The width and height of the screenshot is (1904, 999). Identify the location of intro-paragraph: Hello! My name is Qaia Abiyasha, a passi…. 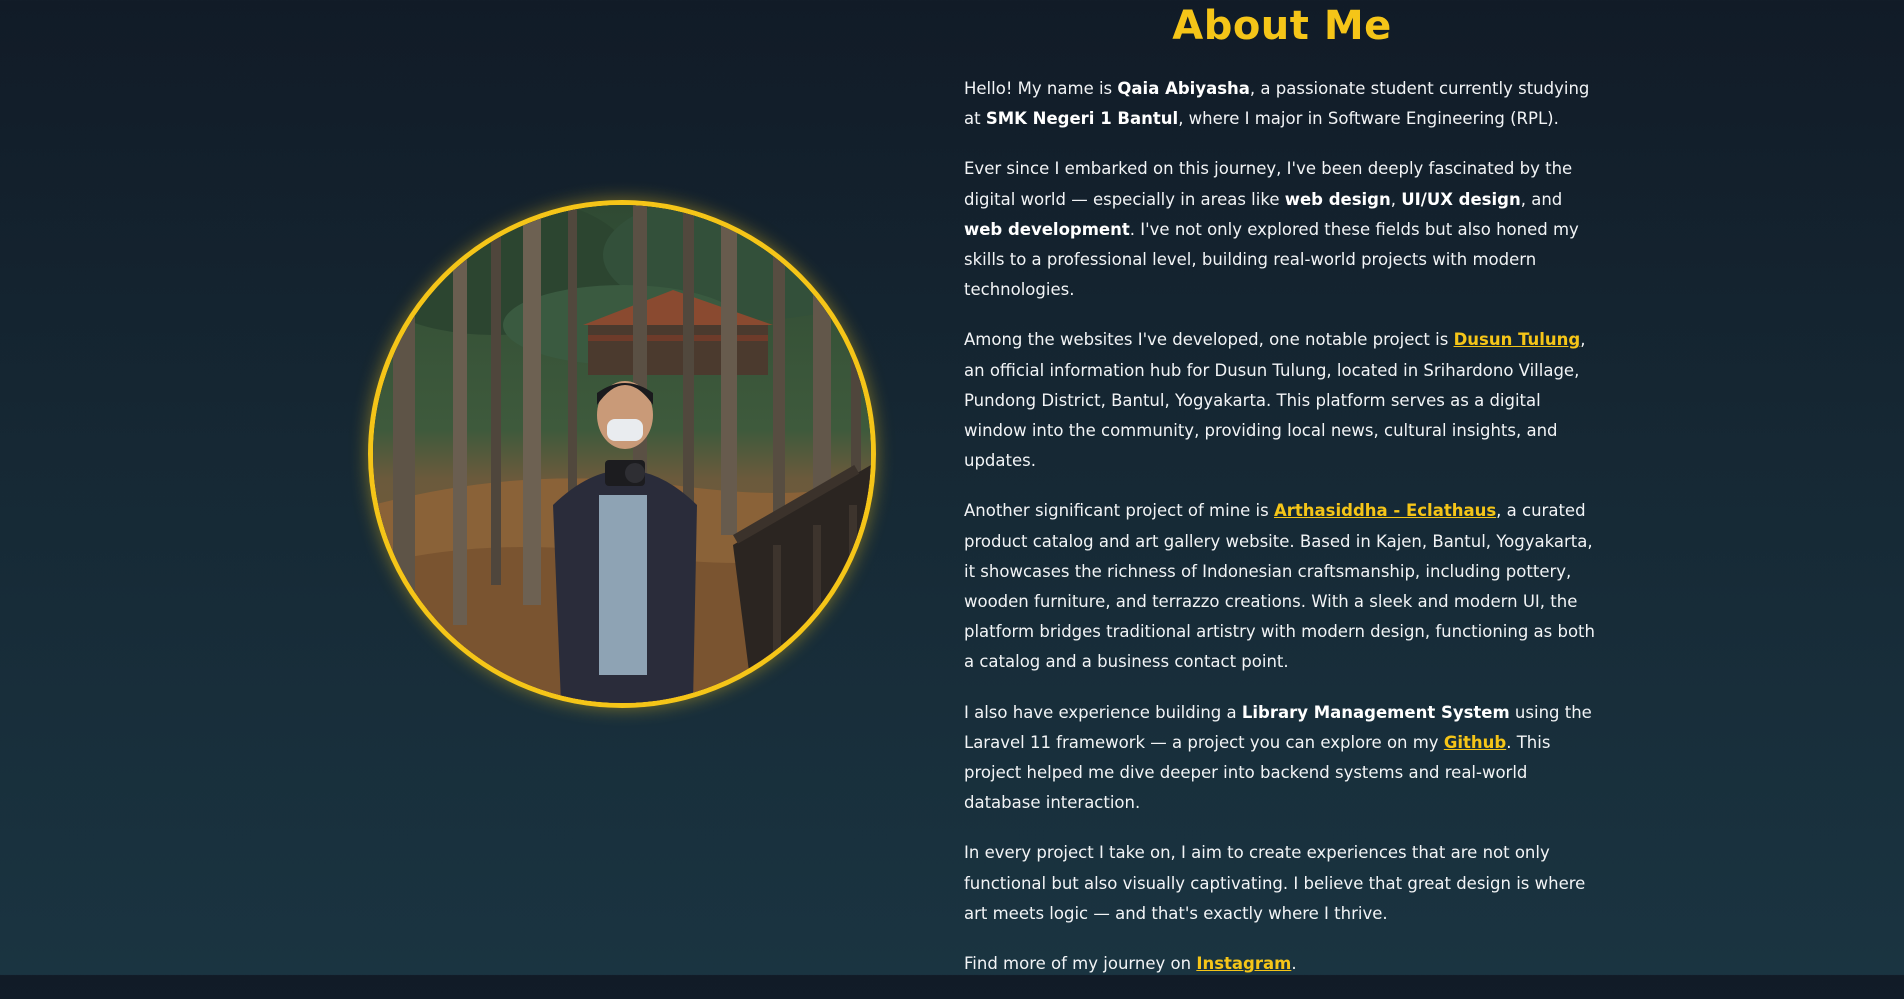
(1284, 104).